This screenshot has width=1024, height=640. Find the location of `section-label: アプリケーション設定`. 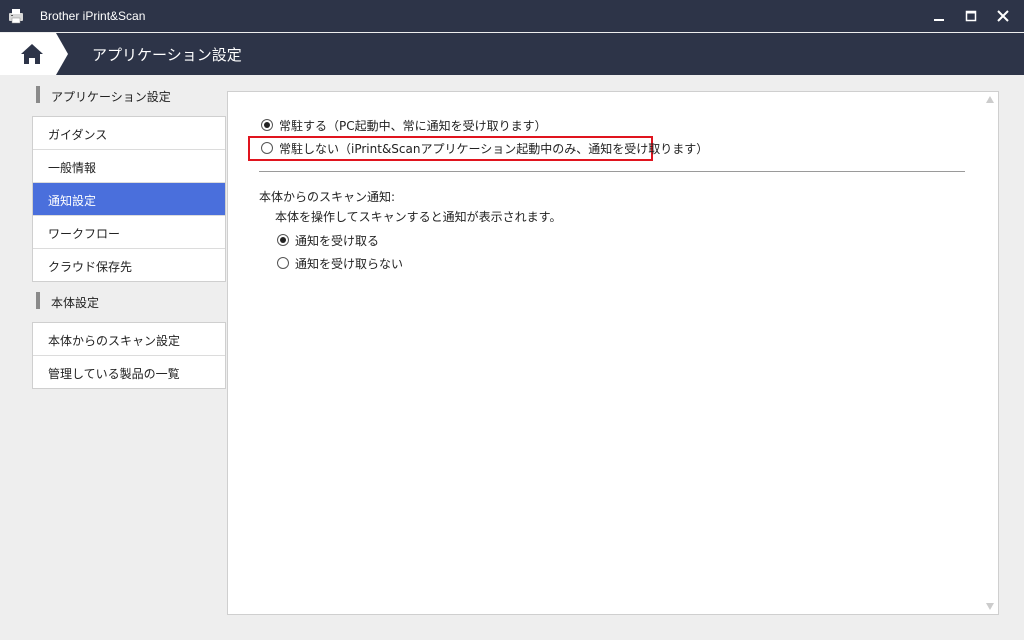

section-label: アプリケーション設定 is located at coordinates (111, 97).